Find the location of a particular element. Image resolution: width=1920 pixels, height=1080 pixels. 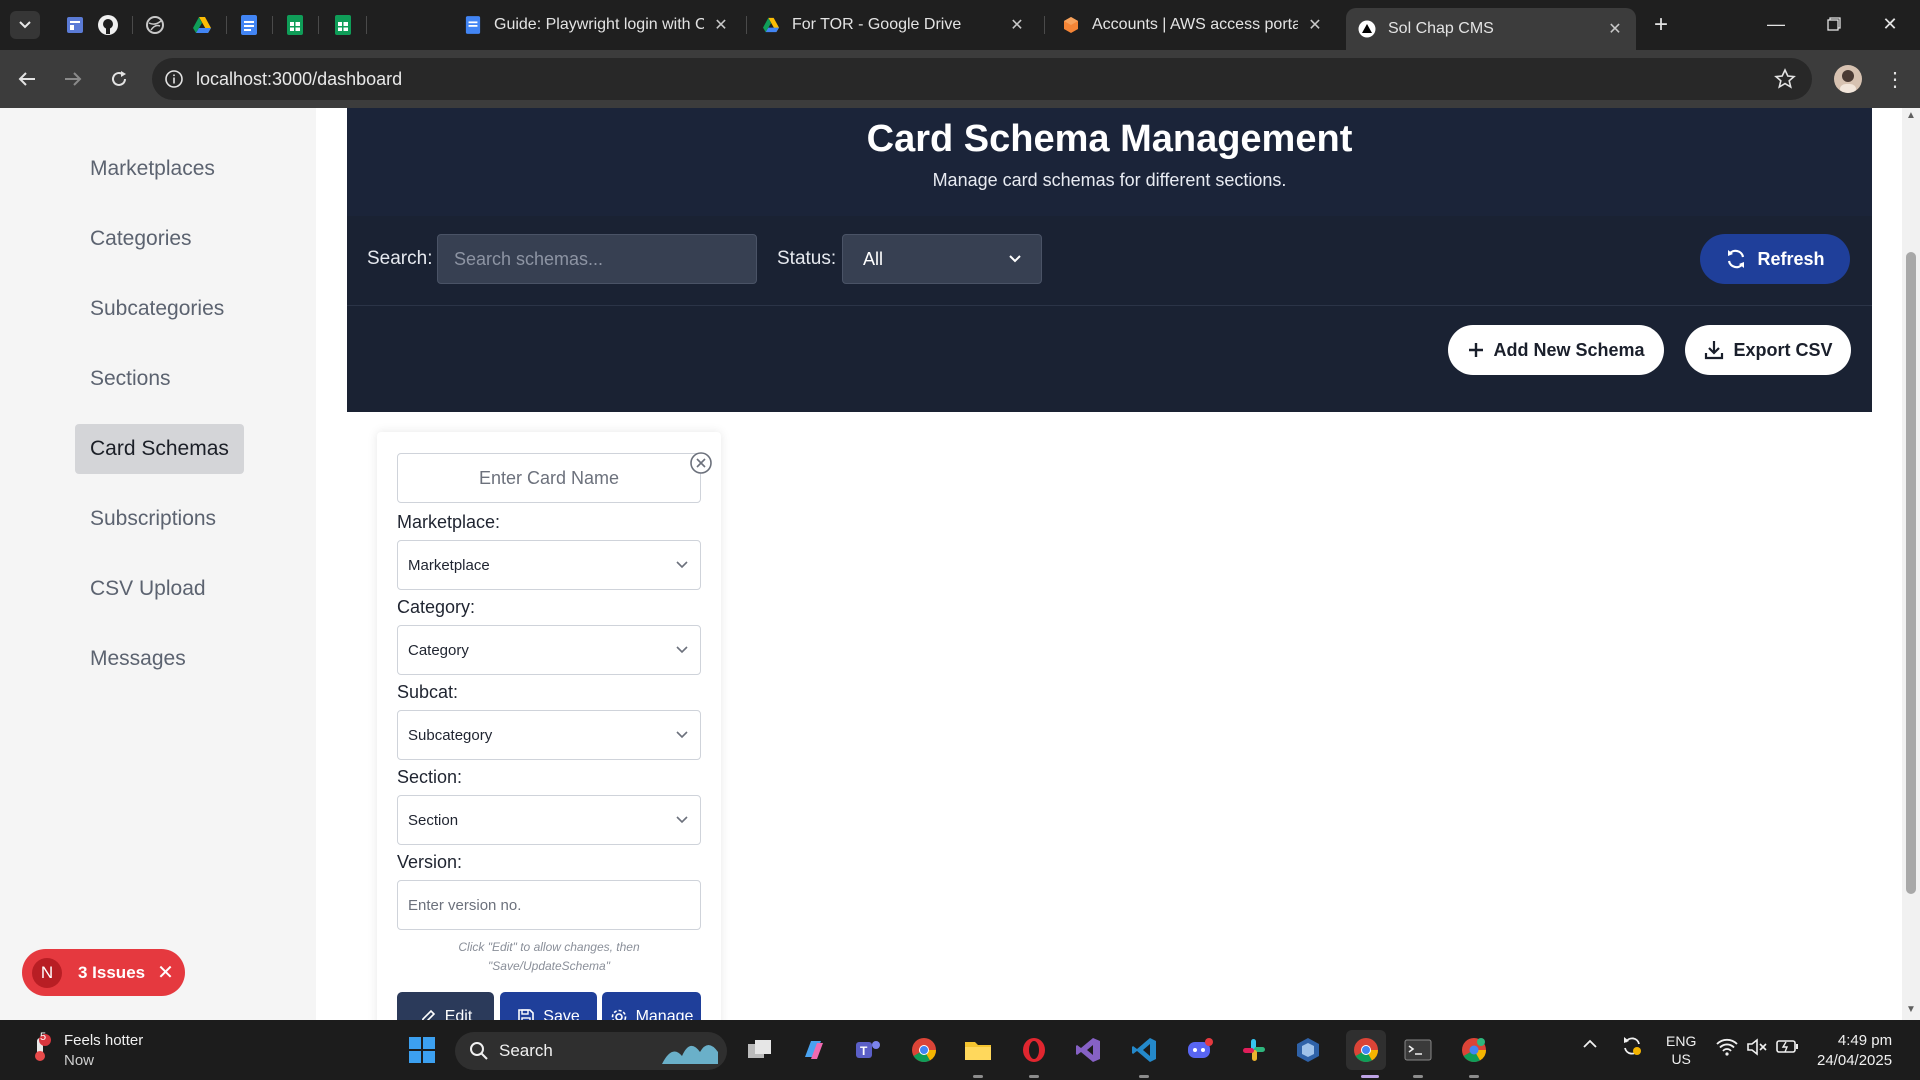

issues-count-label: 3 Issues is located at coordinates (112, 972).